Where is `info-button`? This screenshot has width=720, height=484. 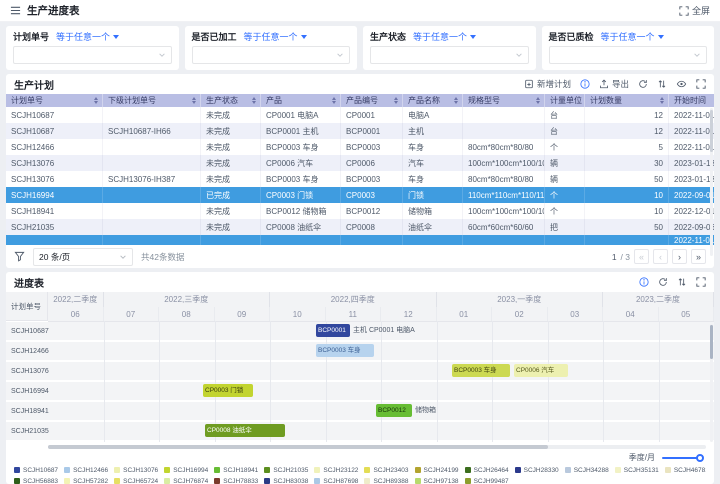 info-button is located at coordinates (585, 84).